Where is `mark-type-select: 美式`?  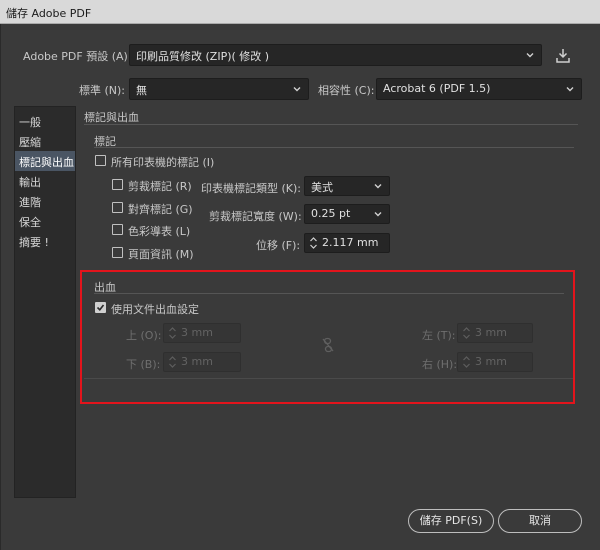 mark-type-select: 美式 is located at coordinates (347, 186).